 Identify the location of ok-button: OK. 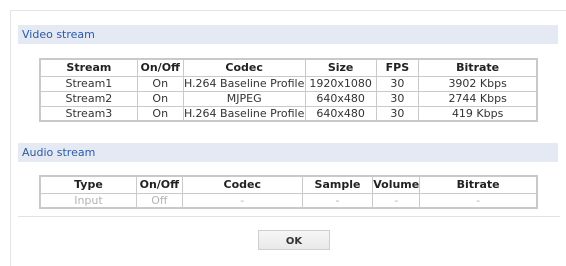
(294, 240).